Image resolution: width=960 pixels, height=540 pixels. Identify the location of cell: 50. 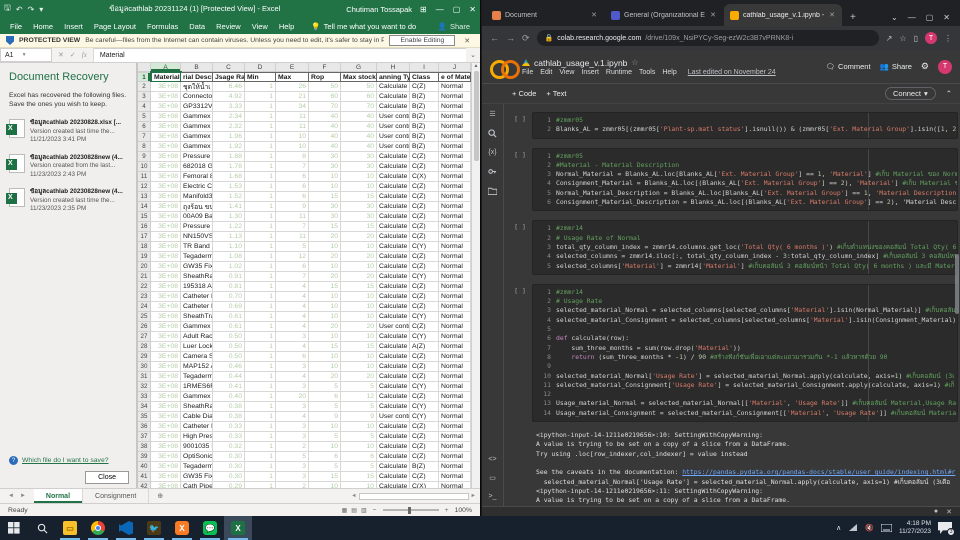
(325, 87).